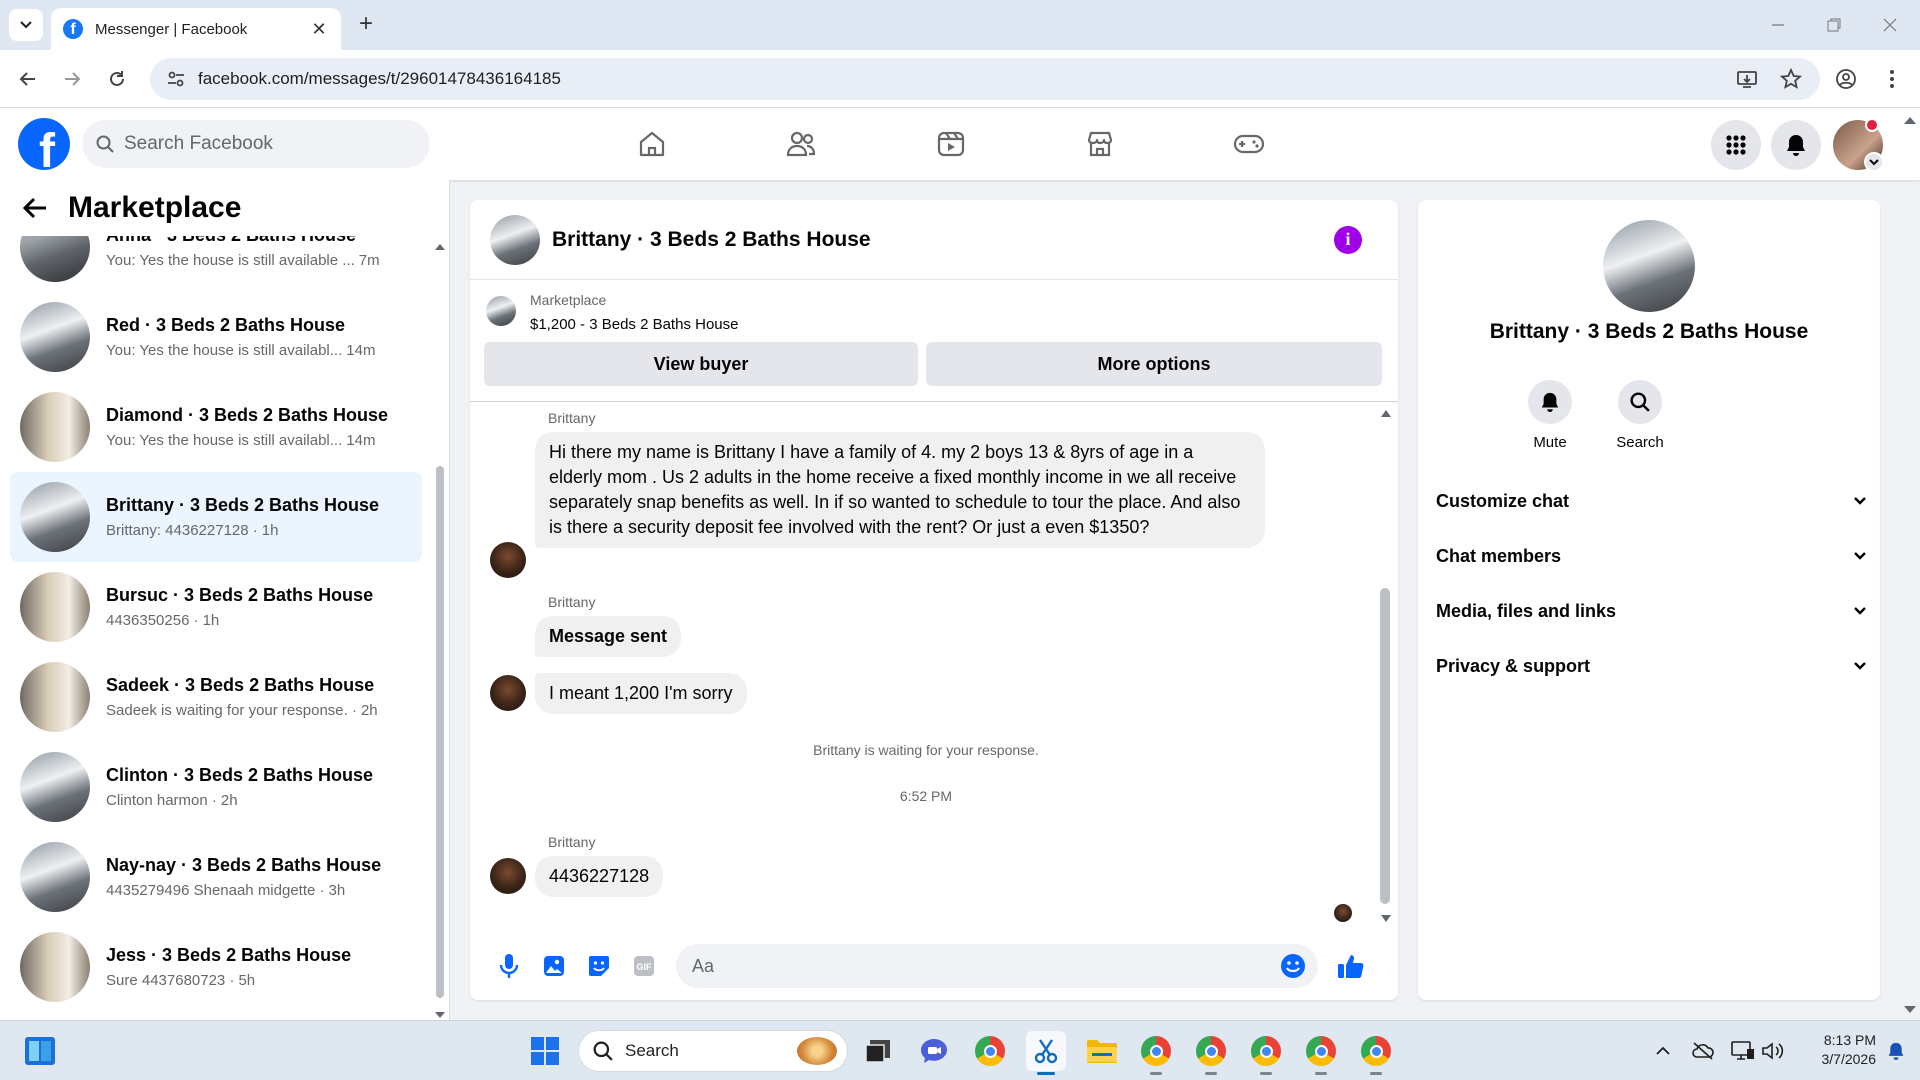 Image resolution: width=1920 pixels, height=1080 pixels. What do you see at coordinates (545, 1051) in the screenshot?
I see `start-button` at bounding box center [545, 1051].